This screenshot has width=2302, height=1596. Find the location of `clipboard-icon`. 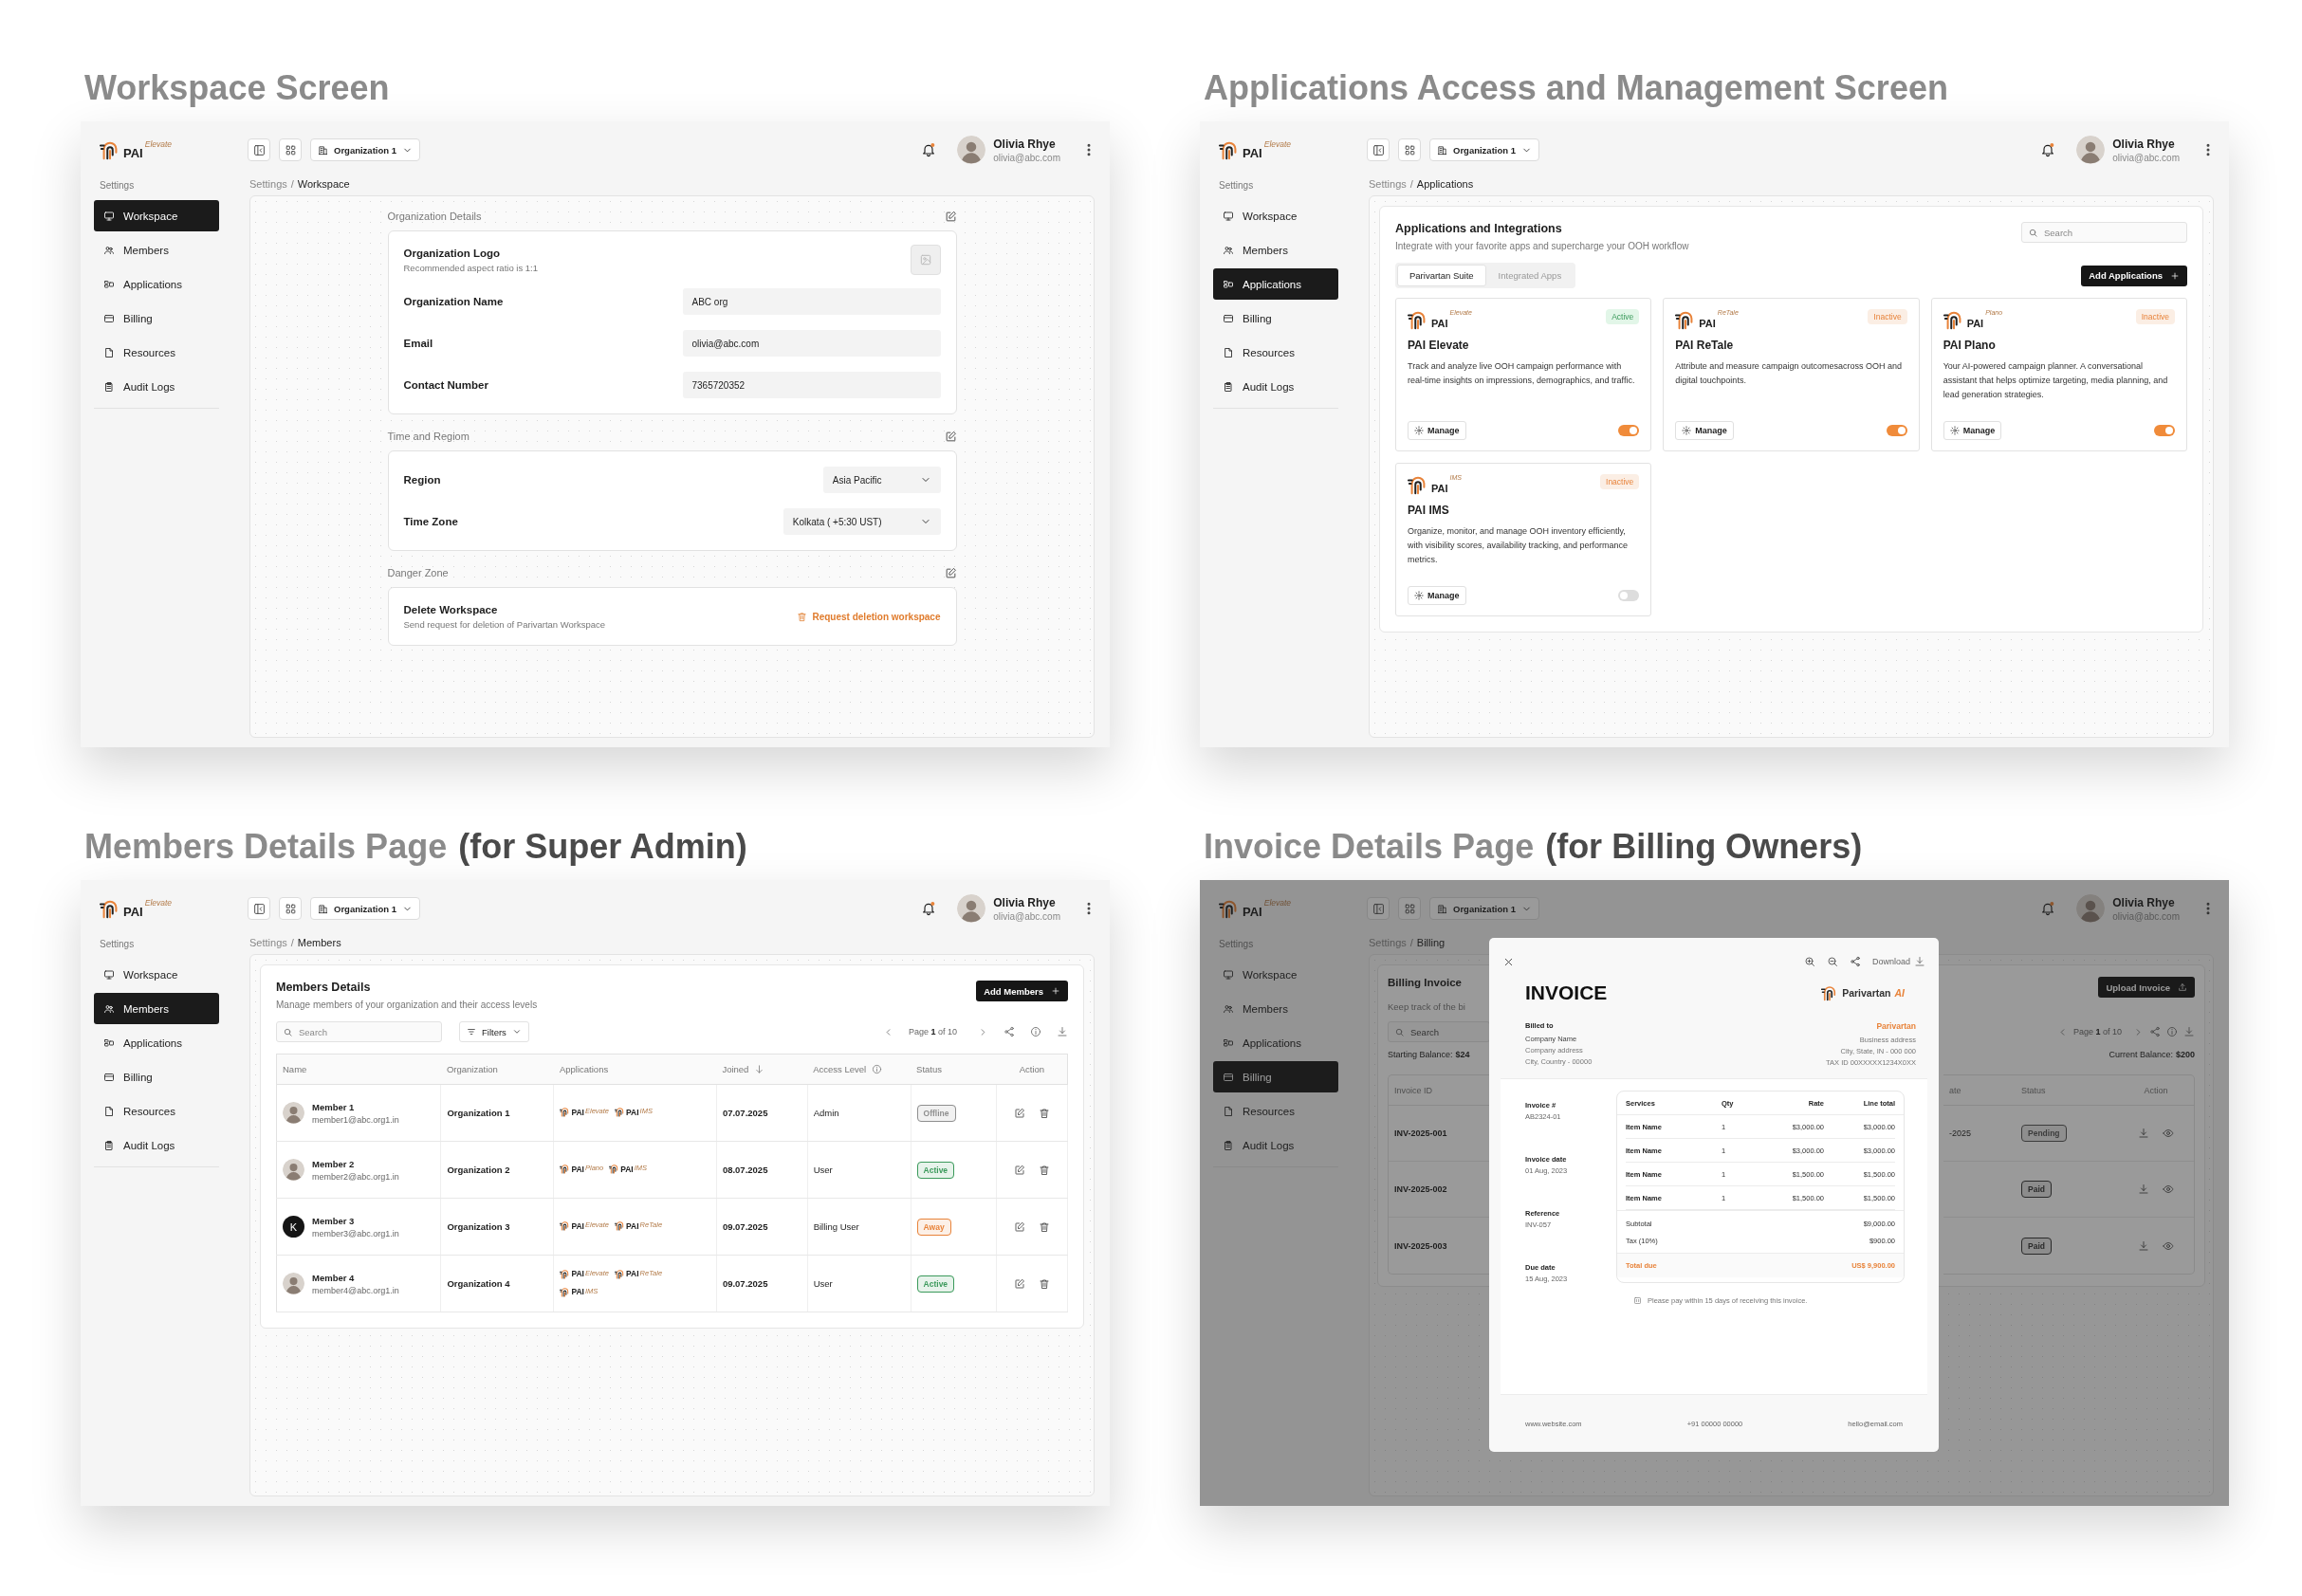

clipboard-icon is located at coordinates (1228, 1145).